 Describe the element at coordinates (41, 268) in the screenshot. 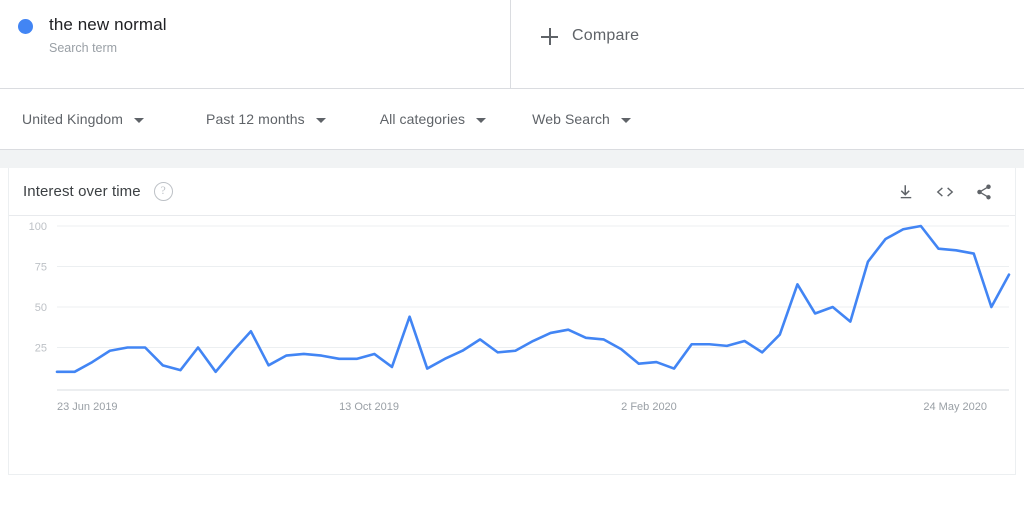

I see `y-axis-tick-label: 75` at that location.